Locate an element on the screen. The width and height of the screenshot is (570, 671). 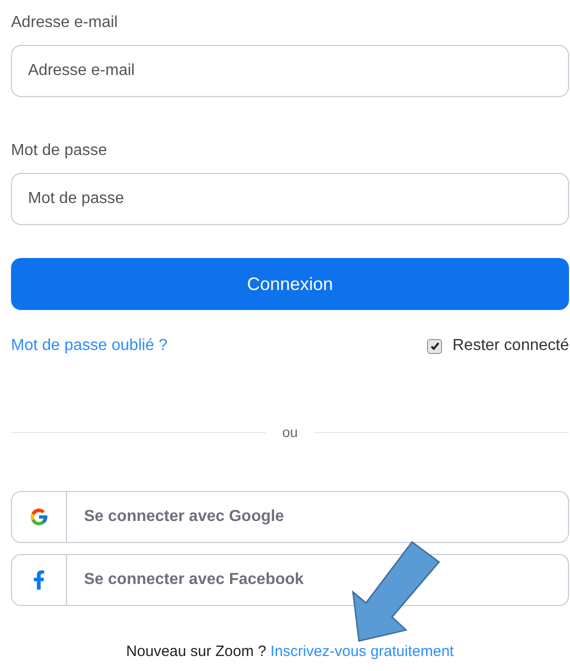
facebook-logo-icon is located at coordinates (39, 580).